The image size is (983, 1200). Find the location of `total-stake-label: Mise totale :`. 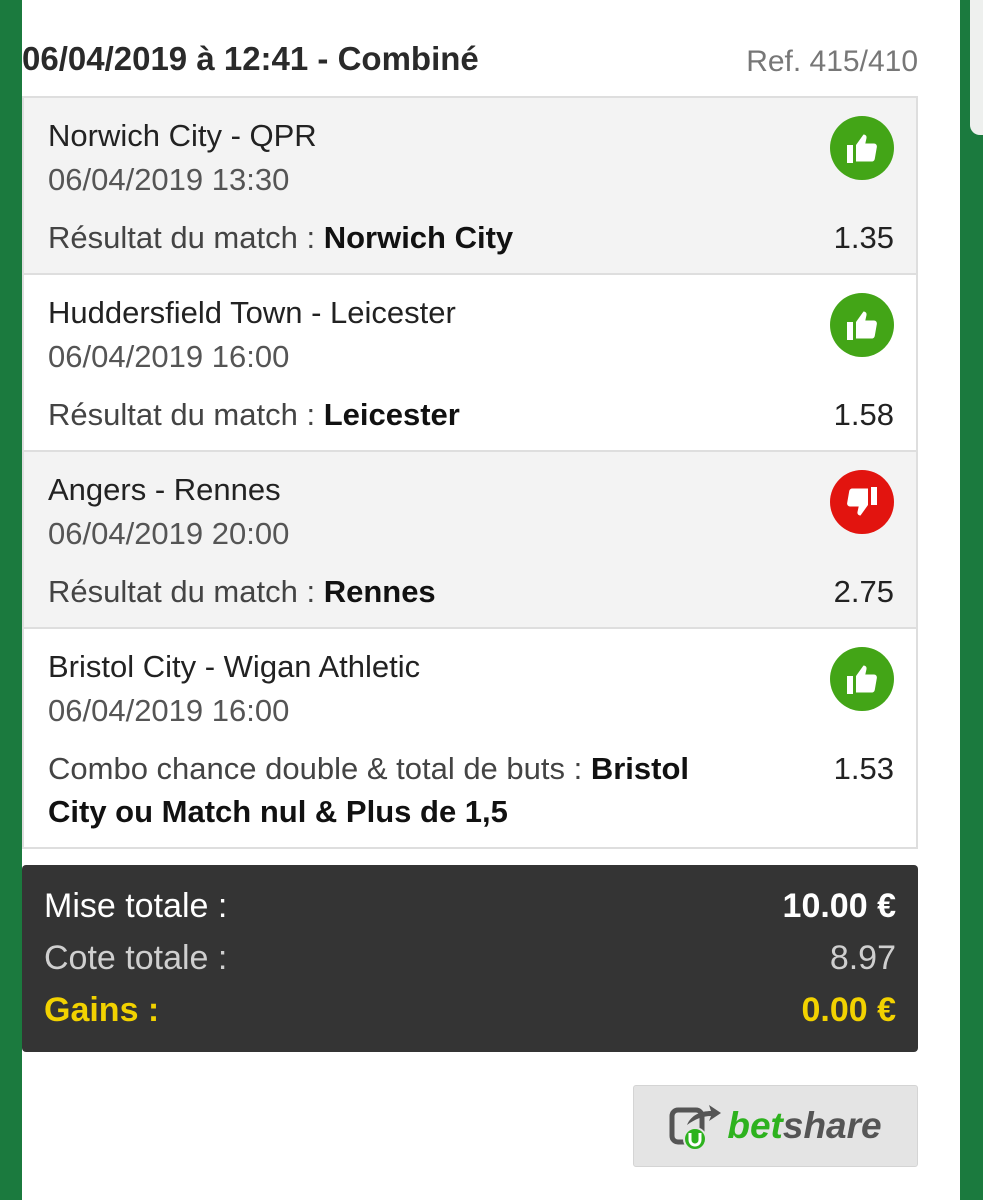

total-stake-label: Mise totale : is located at coordinates (136, 906).